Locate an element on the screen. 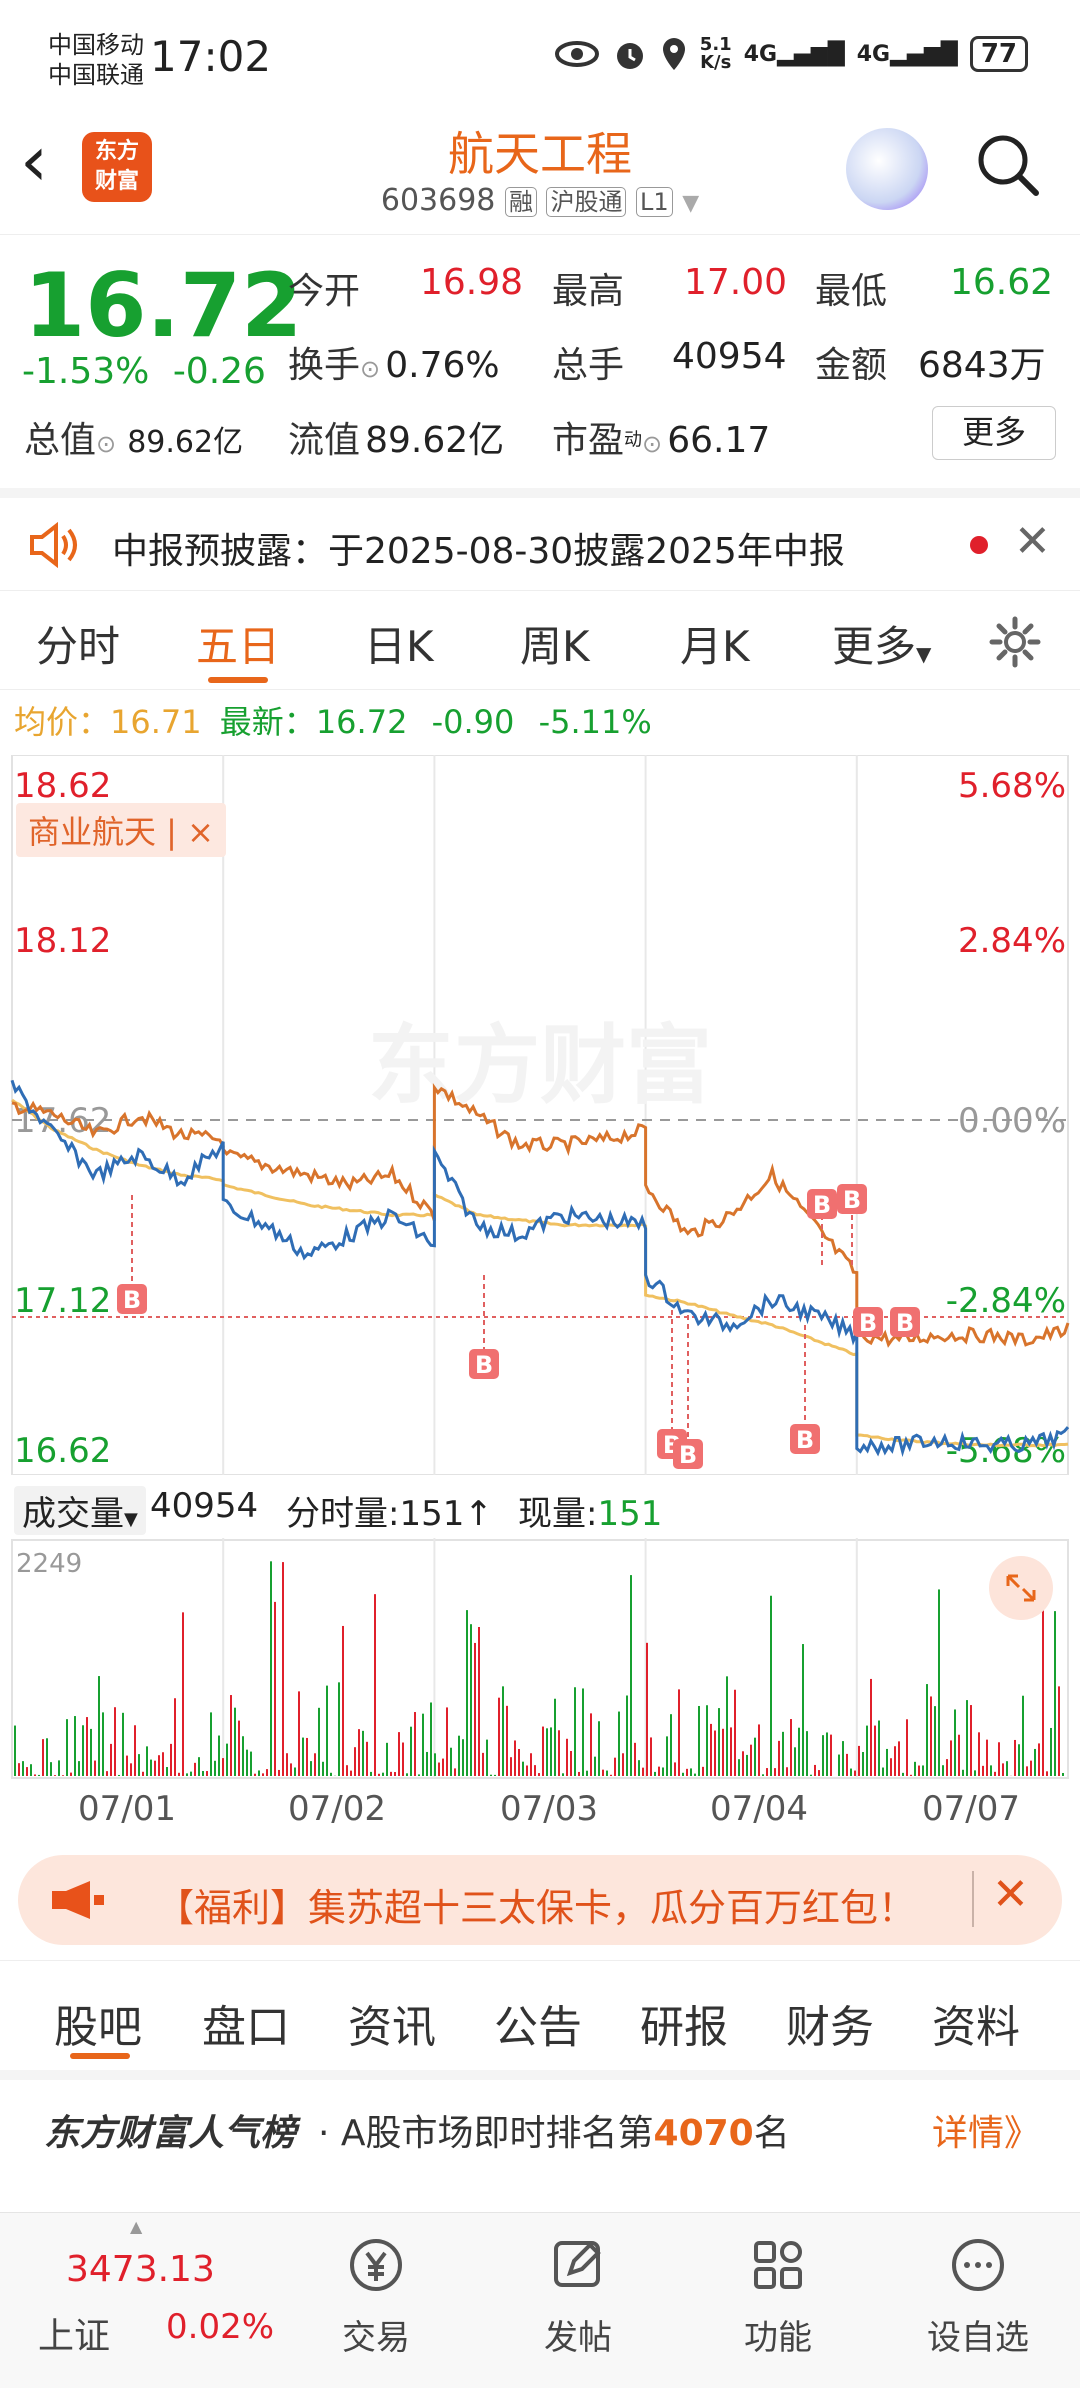 Image resolution: width=1080 pixels, height=2388 pixels. tab-news: 资讯 is located at coordinates (392, 2023).